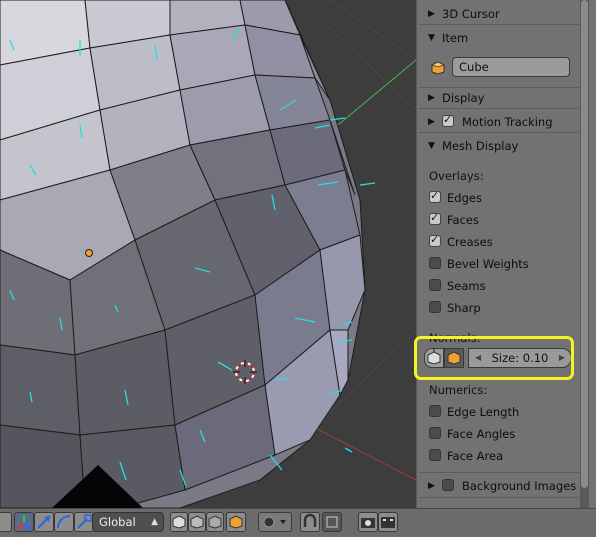  What do you see at coordinates (448, 120) in the screenshot?
I see `motion-tracking-checkbox` at bounding box center [448, 120].